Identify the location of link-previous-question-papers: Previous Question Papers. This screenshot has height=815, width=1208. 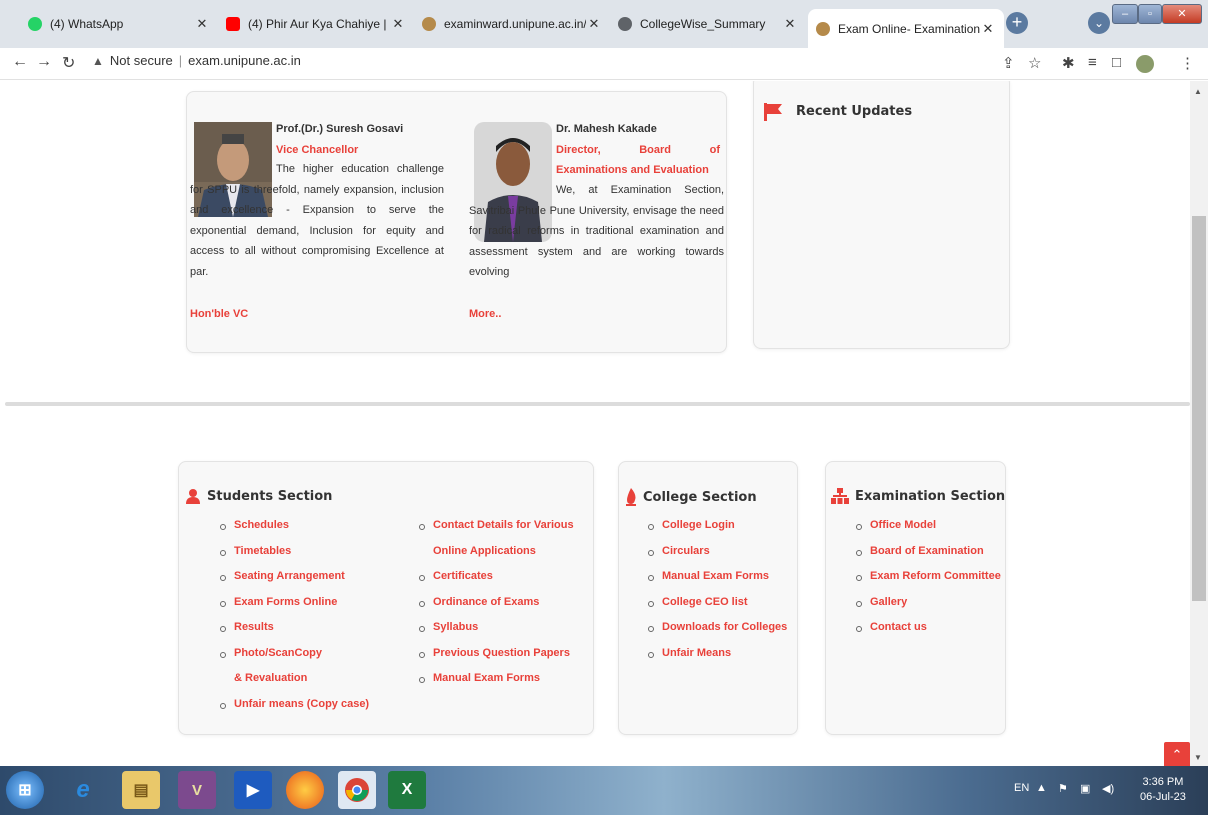
(504, 654).